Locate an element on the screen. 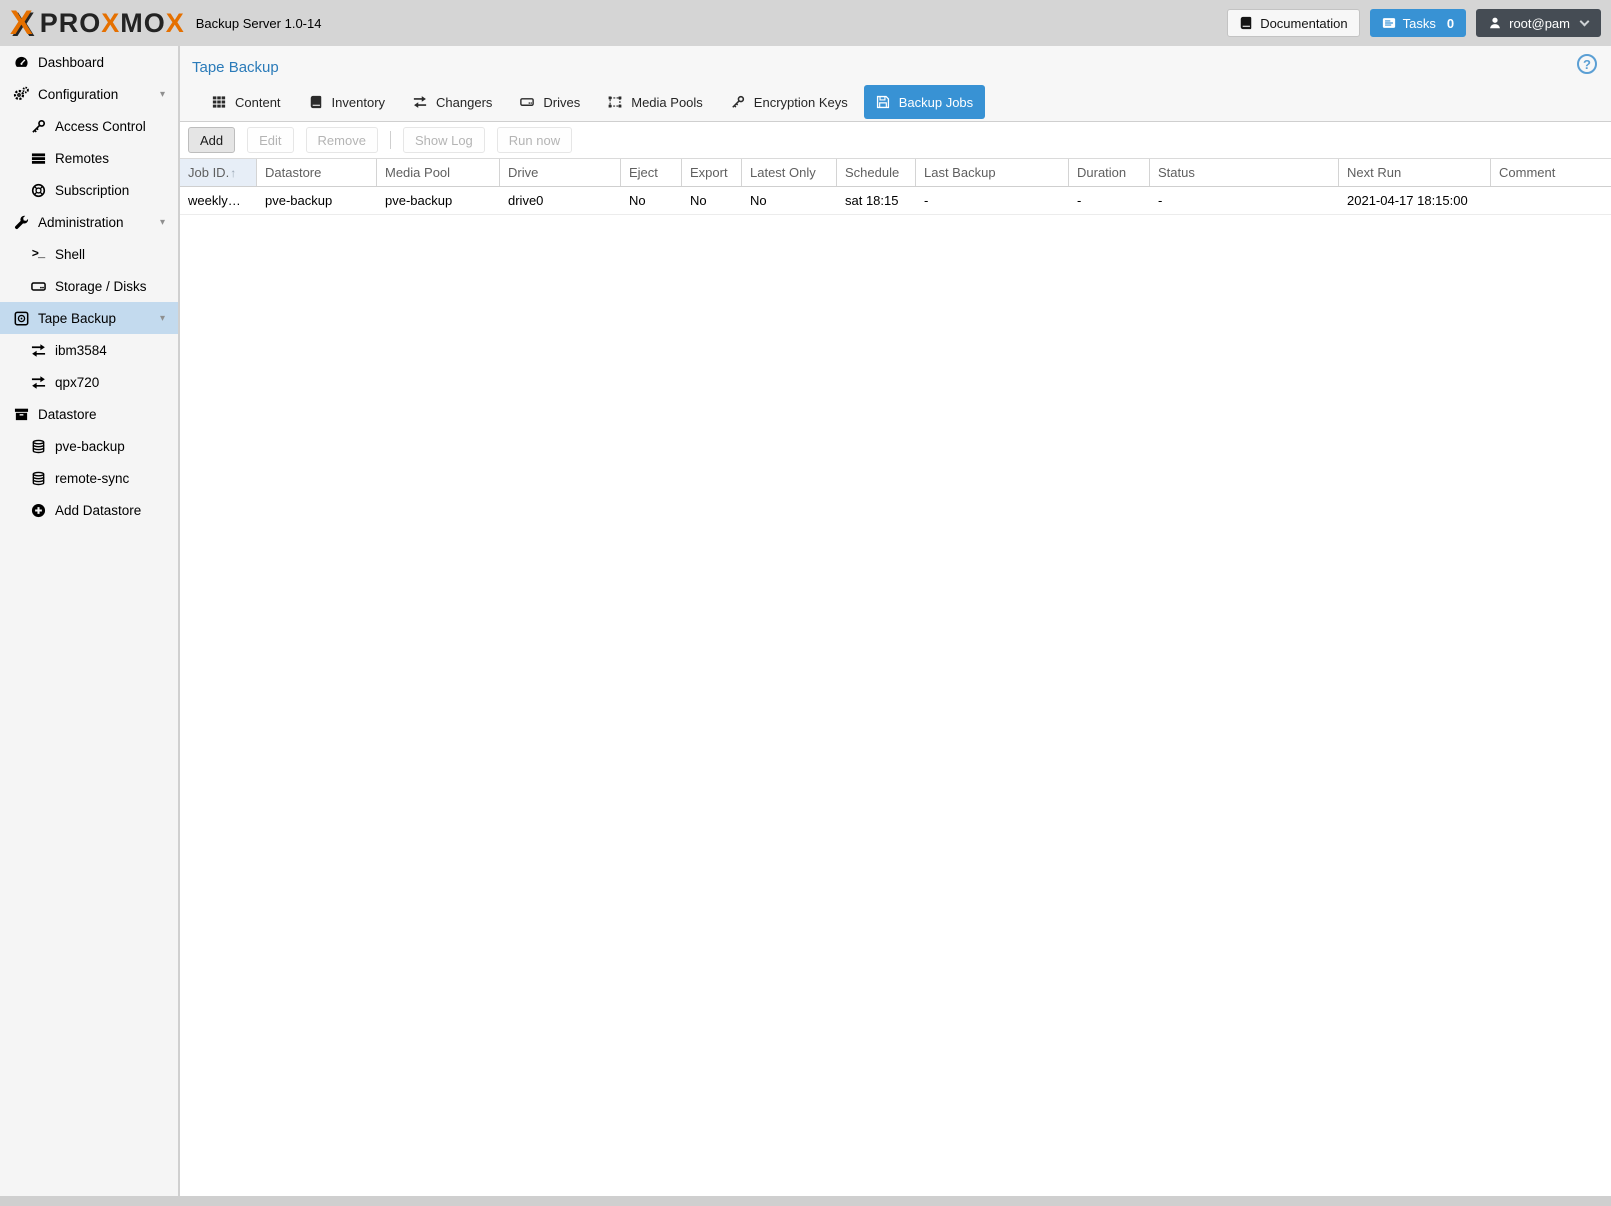  column-header-duration: Duration is located at coordinates (1109, 172).